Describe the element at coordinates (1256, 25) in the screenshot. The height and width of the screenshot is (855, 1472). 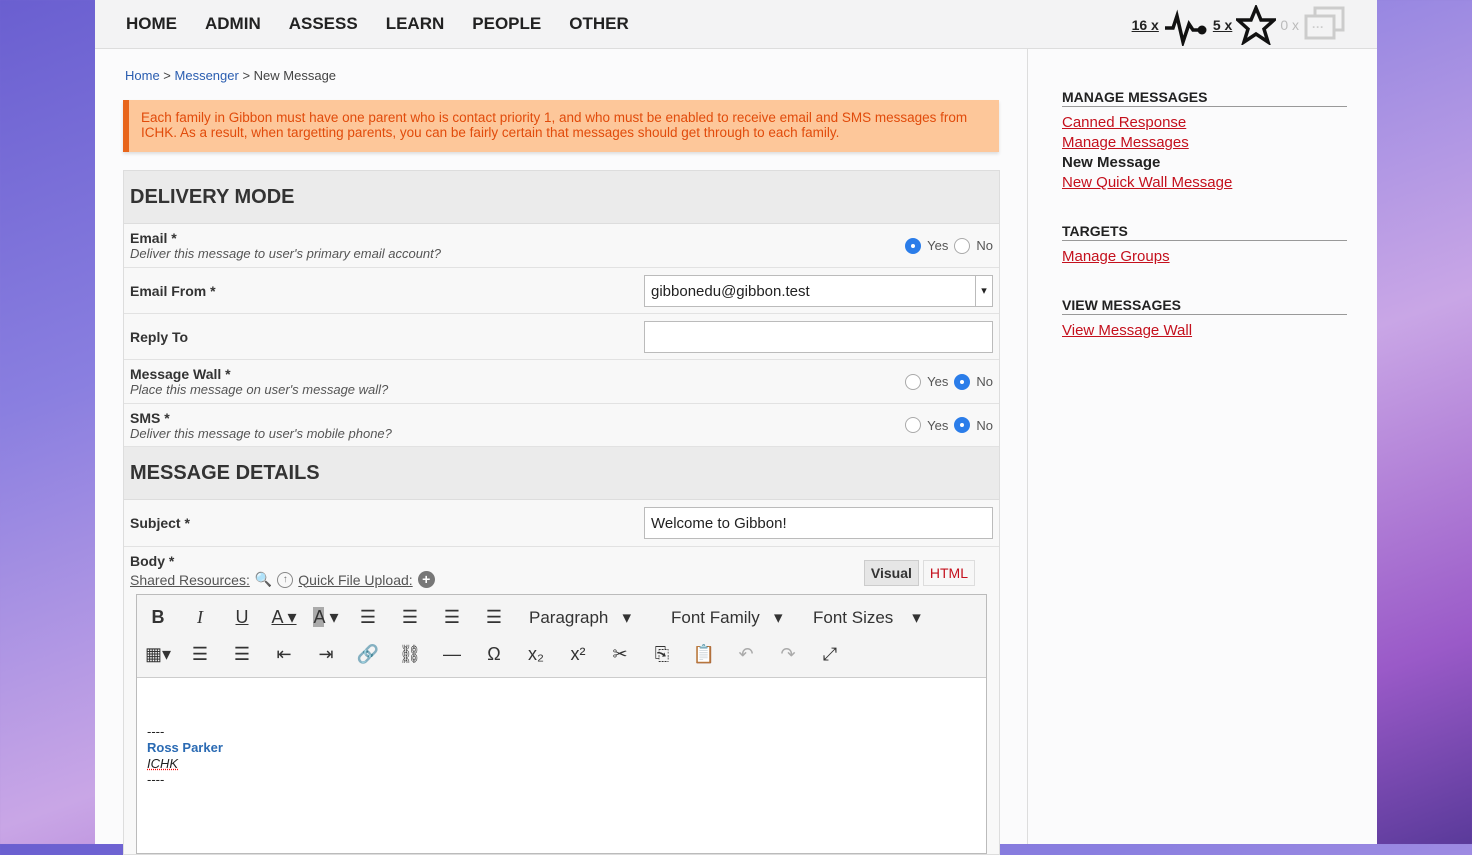
I see `star-icon` at that location.